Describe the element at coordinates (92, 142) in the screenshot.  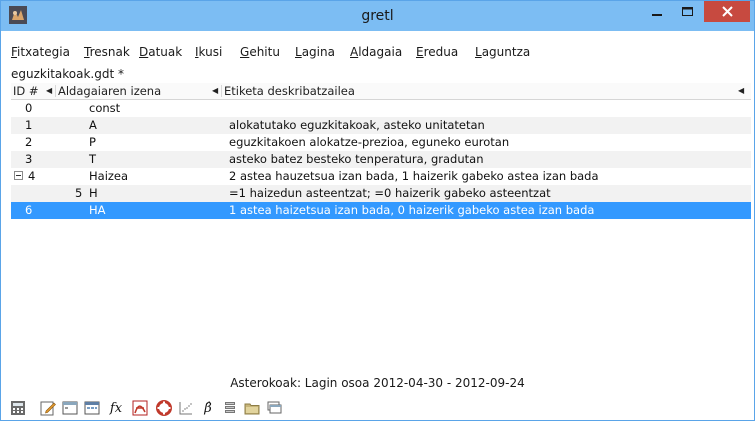
I see `row-name: P` at that location.